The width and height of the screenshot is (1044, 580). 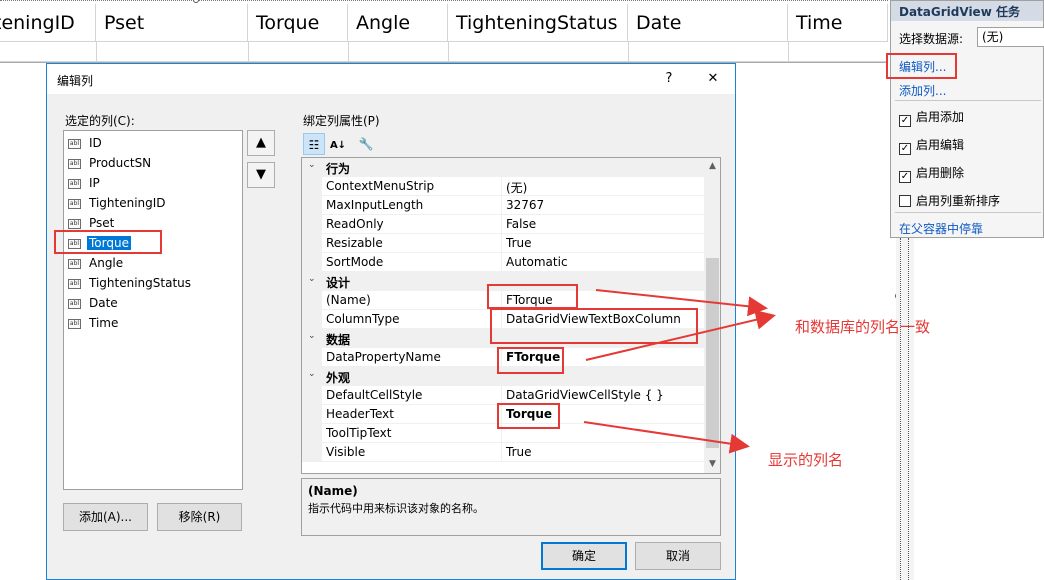 What do you see at coordinates (806, 460) in the screenshot?
I see `annotation-display-name: 显示的列名` at bounding box center [806, 460].